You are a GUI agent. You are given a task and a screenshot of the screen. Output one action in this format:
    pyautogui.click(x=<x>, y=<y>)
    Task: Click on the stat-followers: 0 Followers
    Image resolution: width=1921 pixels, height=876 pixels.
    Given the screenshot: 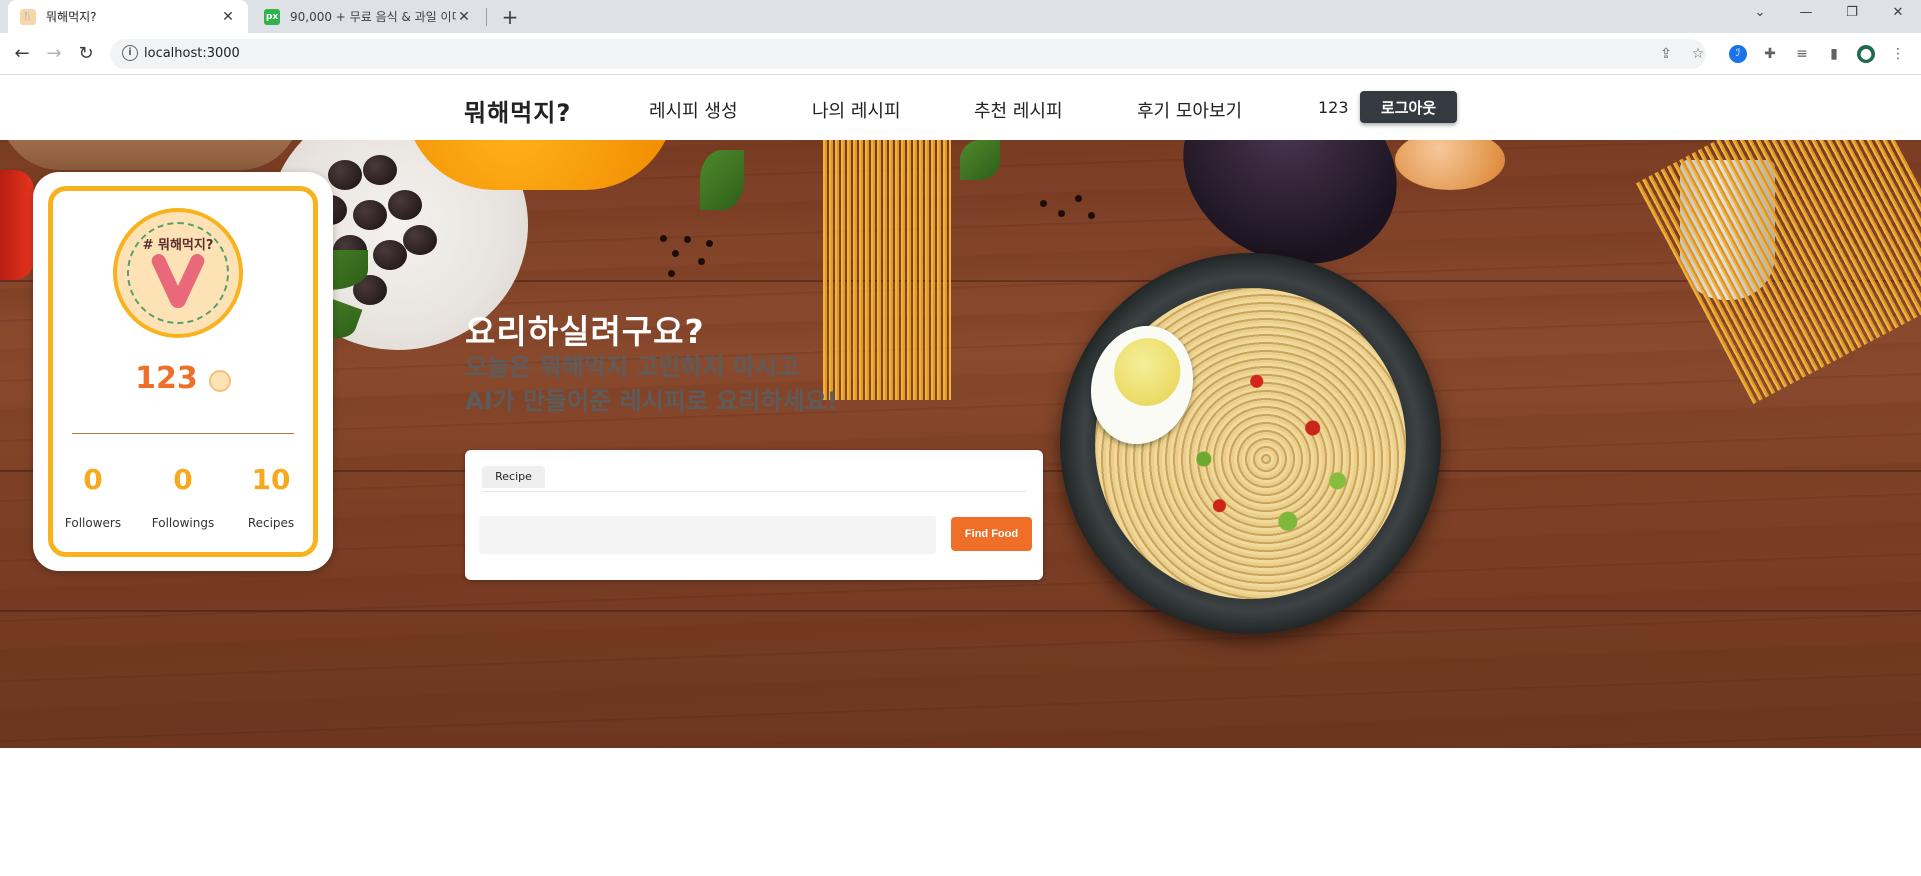 What is the action you would take?
    pyautogui.click(x=93, y=496)
    